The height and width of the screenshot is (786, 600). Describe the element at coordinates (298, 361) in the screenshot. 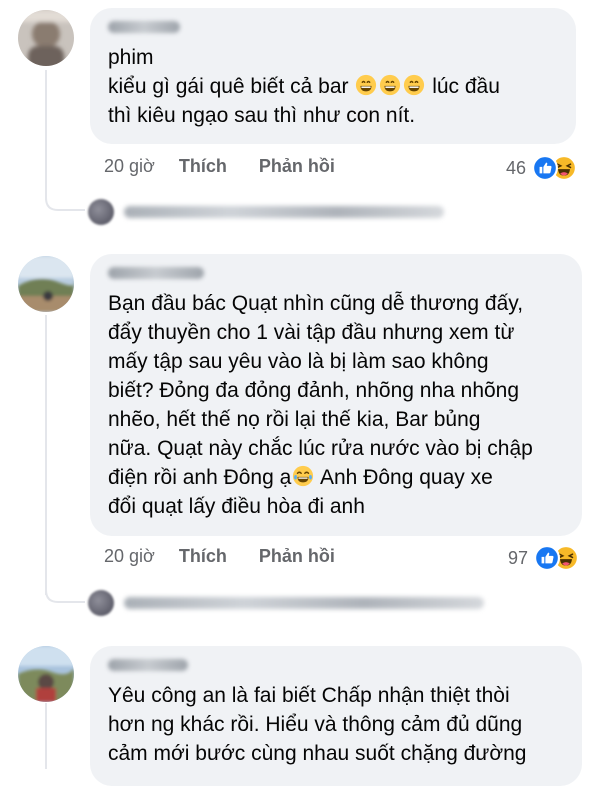

I see `comment-line: mấy tập sau yêu vào là bị làm sao không` at that location.